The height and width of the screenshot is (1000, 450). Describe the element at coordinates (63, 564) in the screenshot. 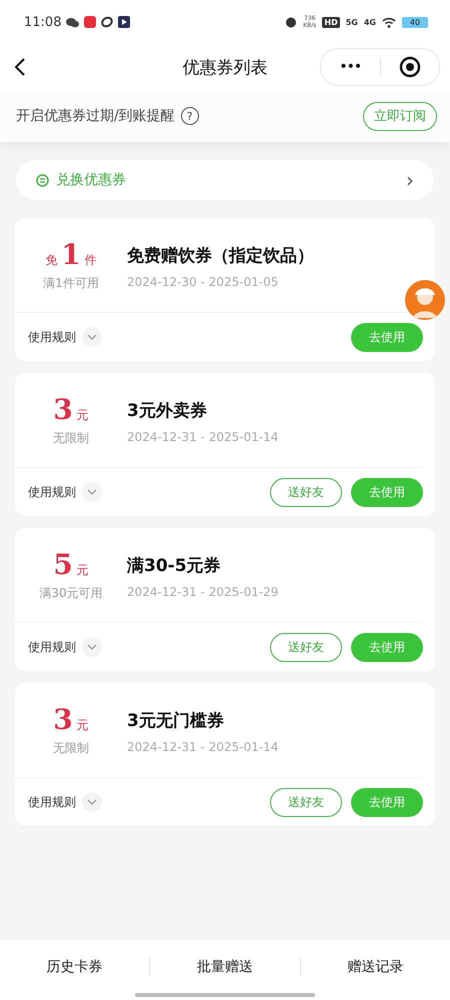

I see `coupon-amount: 5` at that location.